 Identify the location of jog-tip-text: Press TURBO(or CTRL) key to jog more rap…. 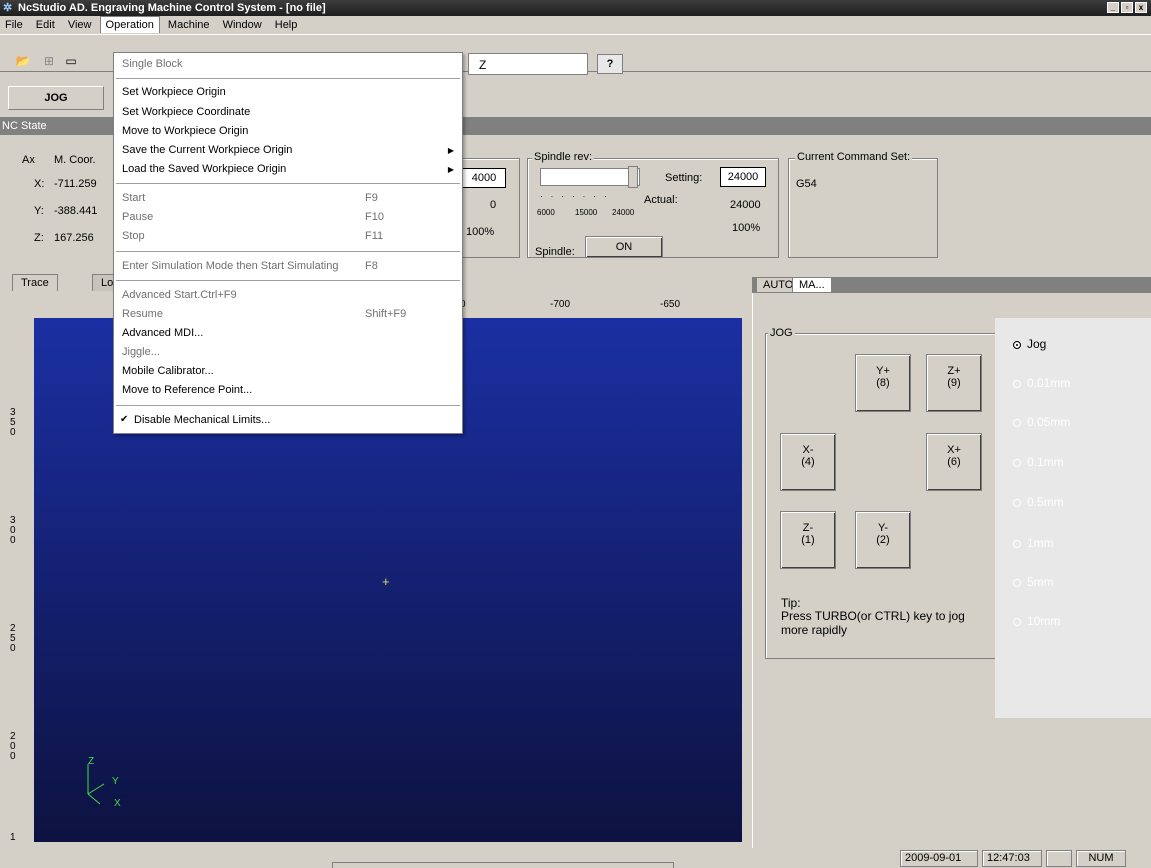
(873, 623).